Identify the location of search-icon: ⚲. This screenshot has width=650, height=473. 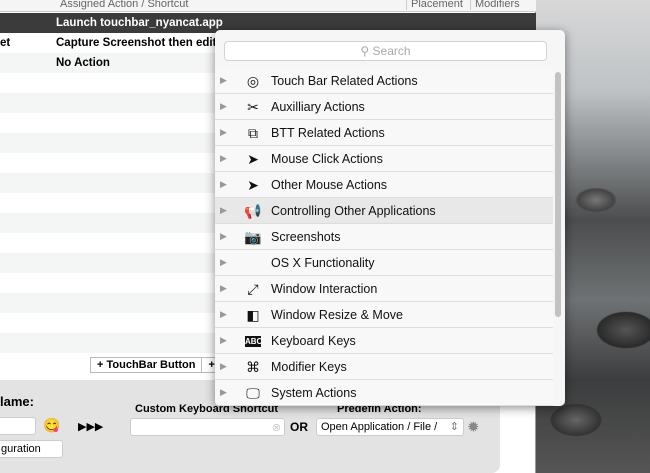
(366, 51).